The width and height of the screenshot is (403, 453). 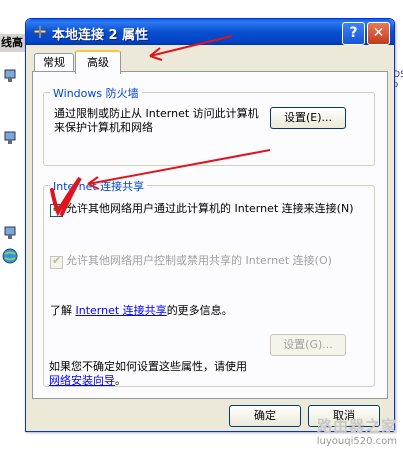 I want to click on close-button: ✕, so click(x=378, y=33).